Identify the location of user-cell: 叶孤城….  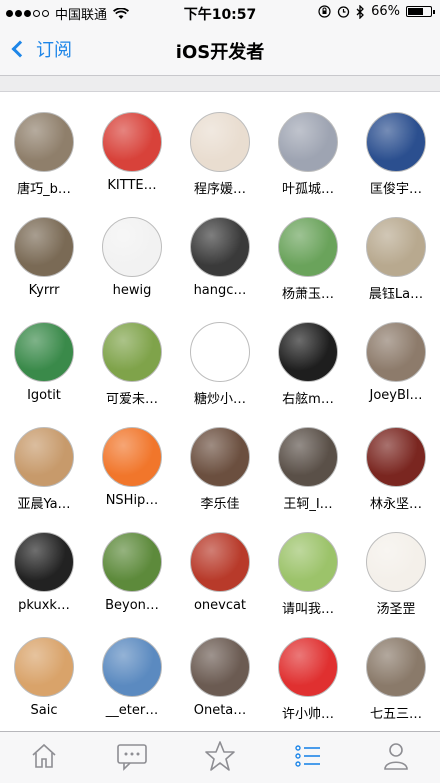
(308, 144).